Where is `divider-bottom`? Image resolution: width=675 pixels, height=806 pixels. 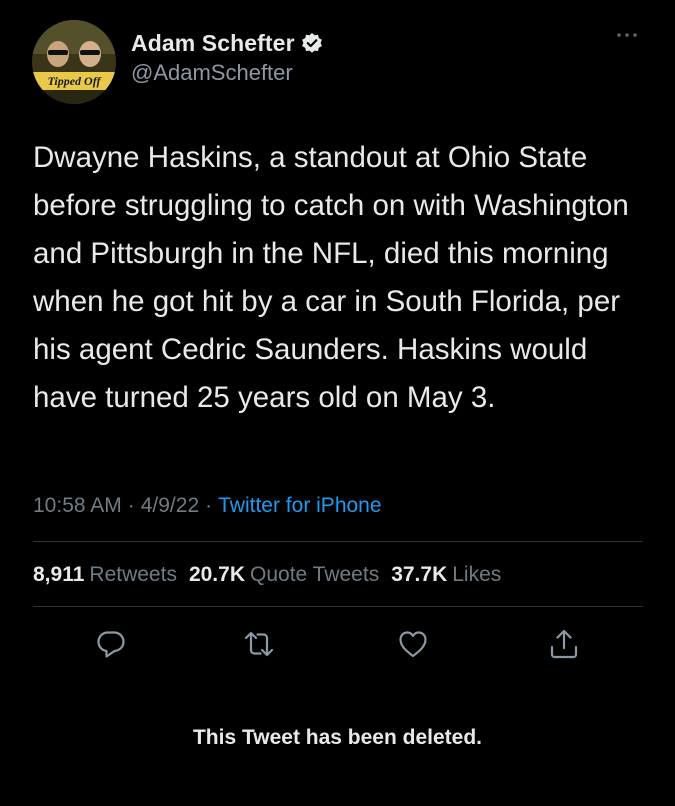
divider-bottom is located at coordinates (338, 606).